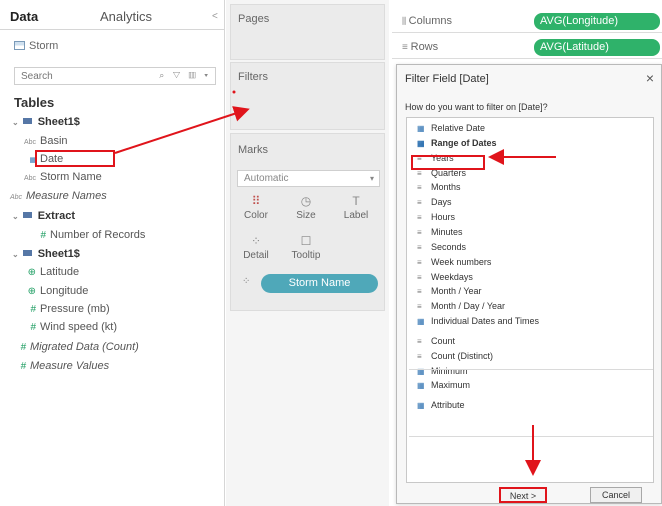  I want to click on filter-option-label: Week numbers, so click(461, 261).